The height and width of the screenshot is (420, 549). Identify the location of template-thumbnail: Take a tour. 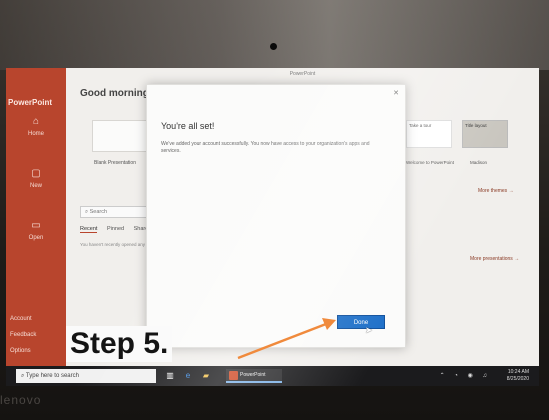
(429, 134).